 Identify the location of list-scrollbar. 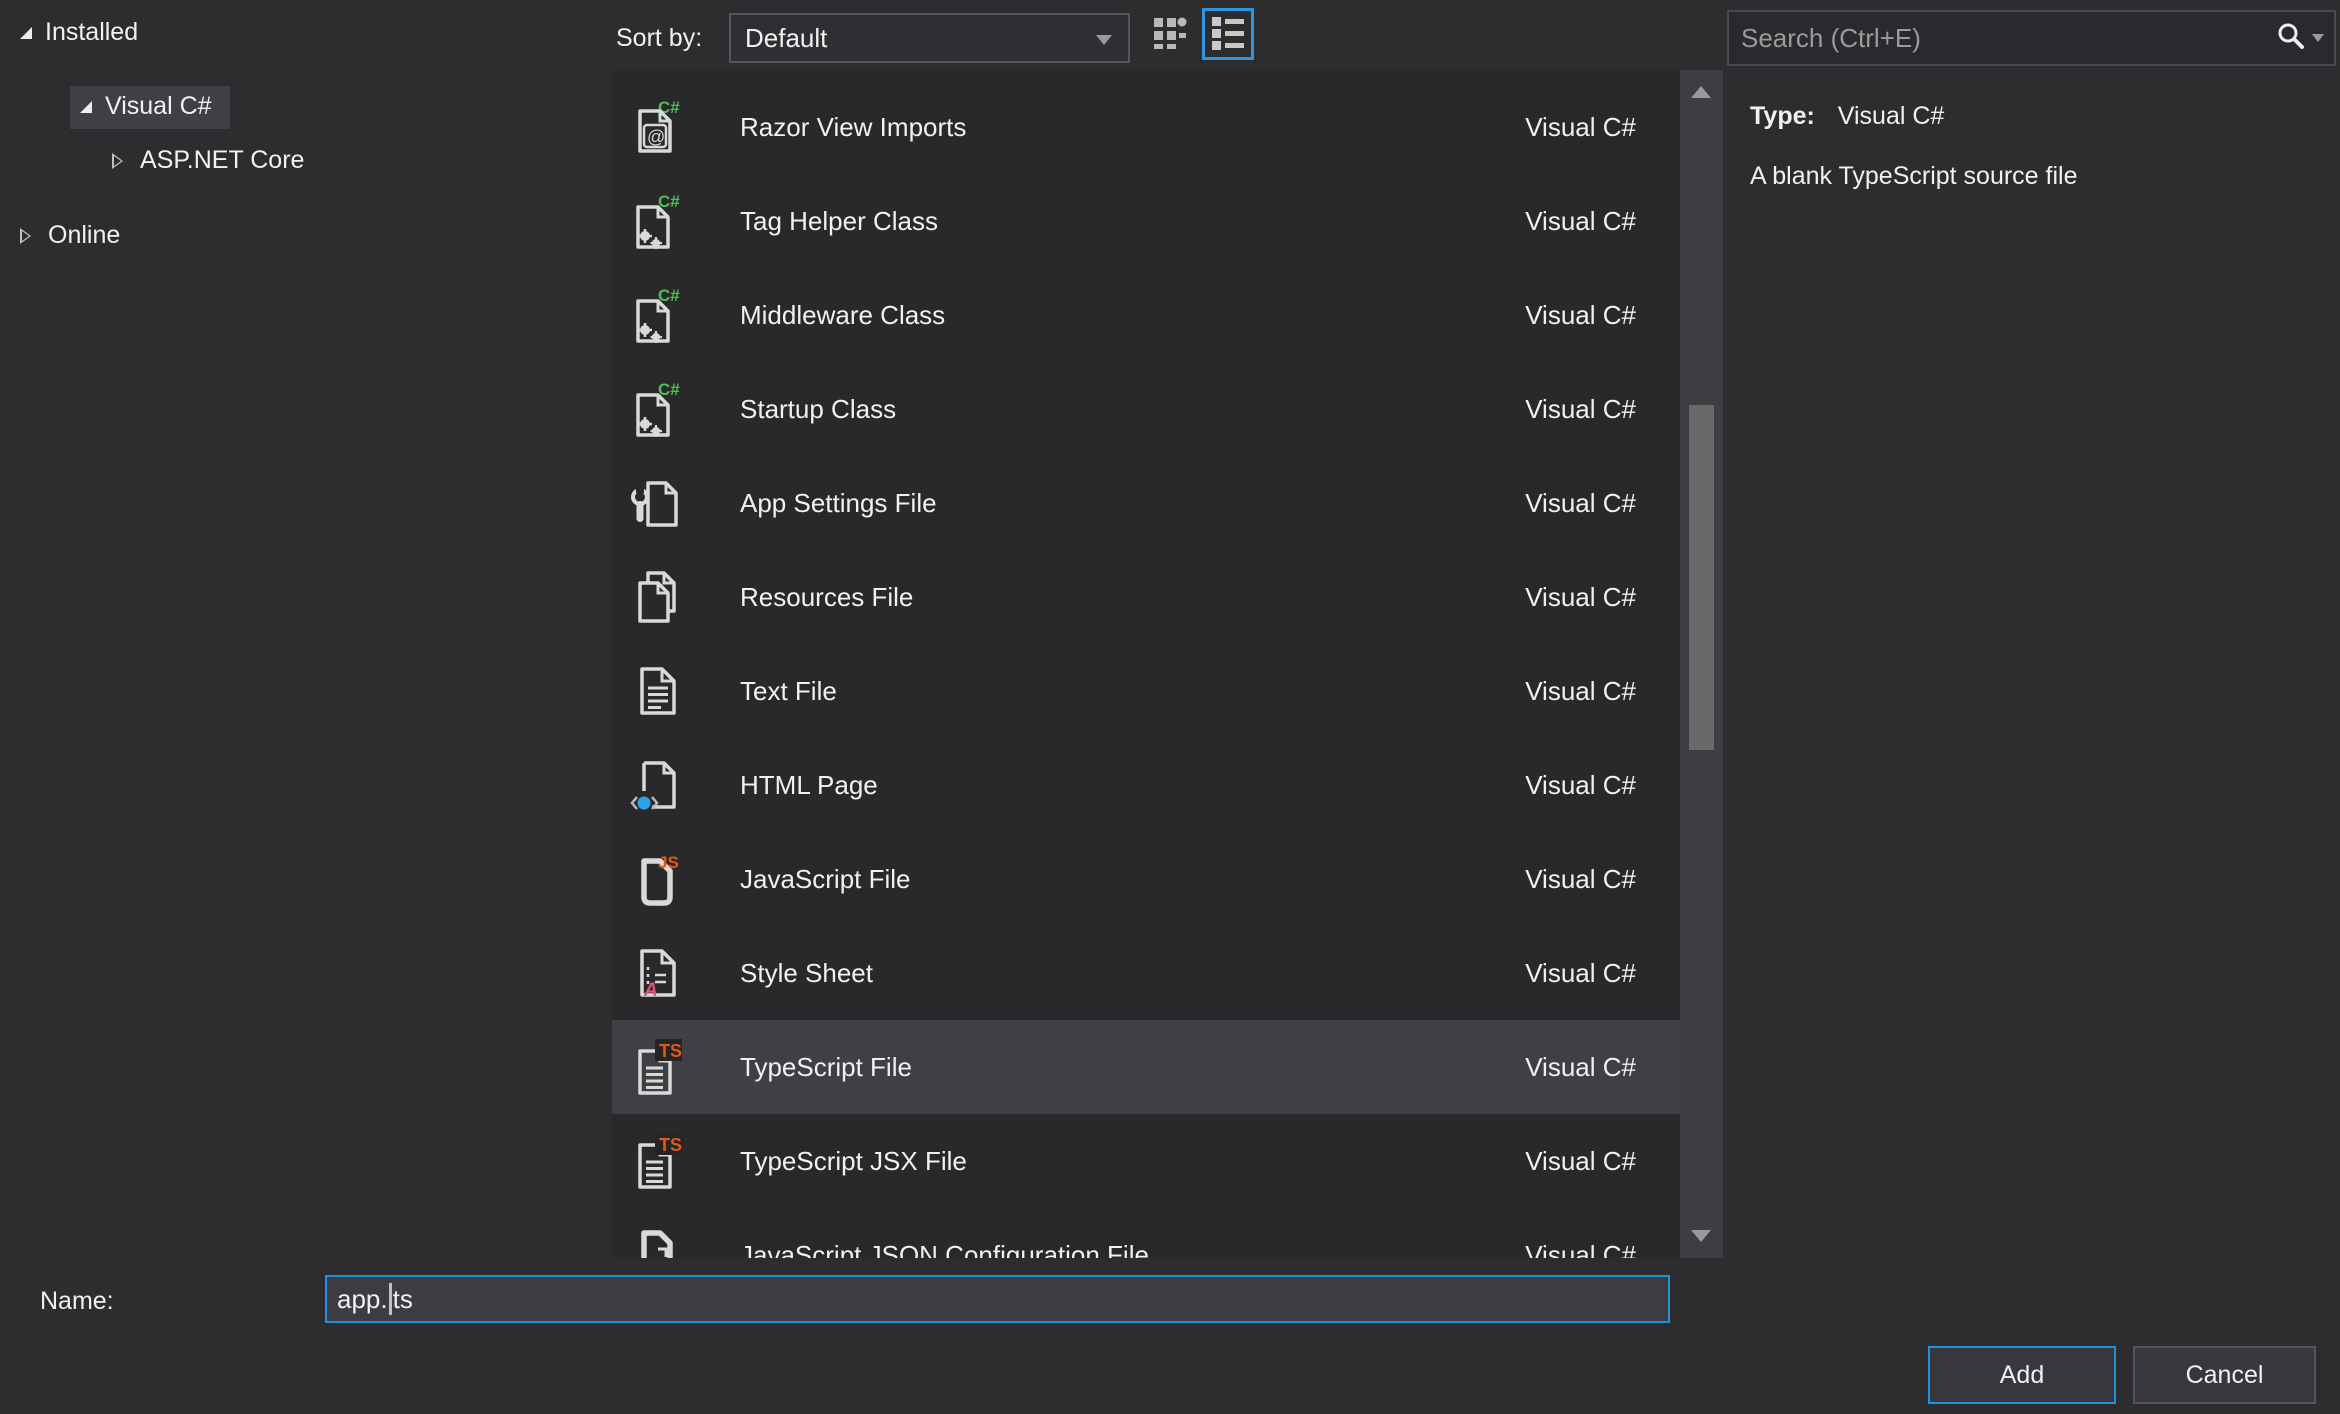
(1701, 664).